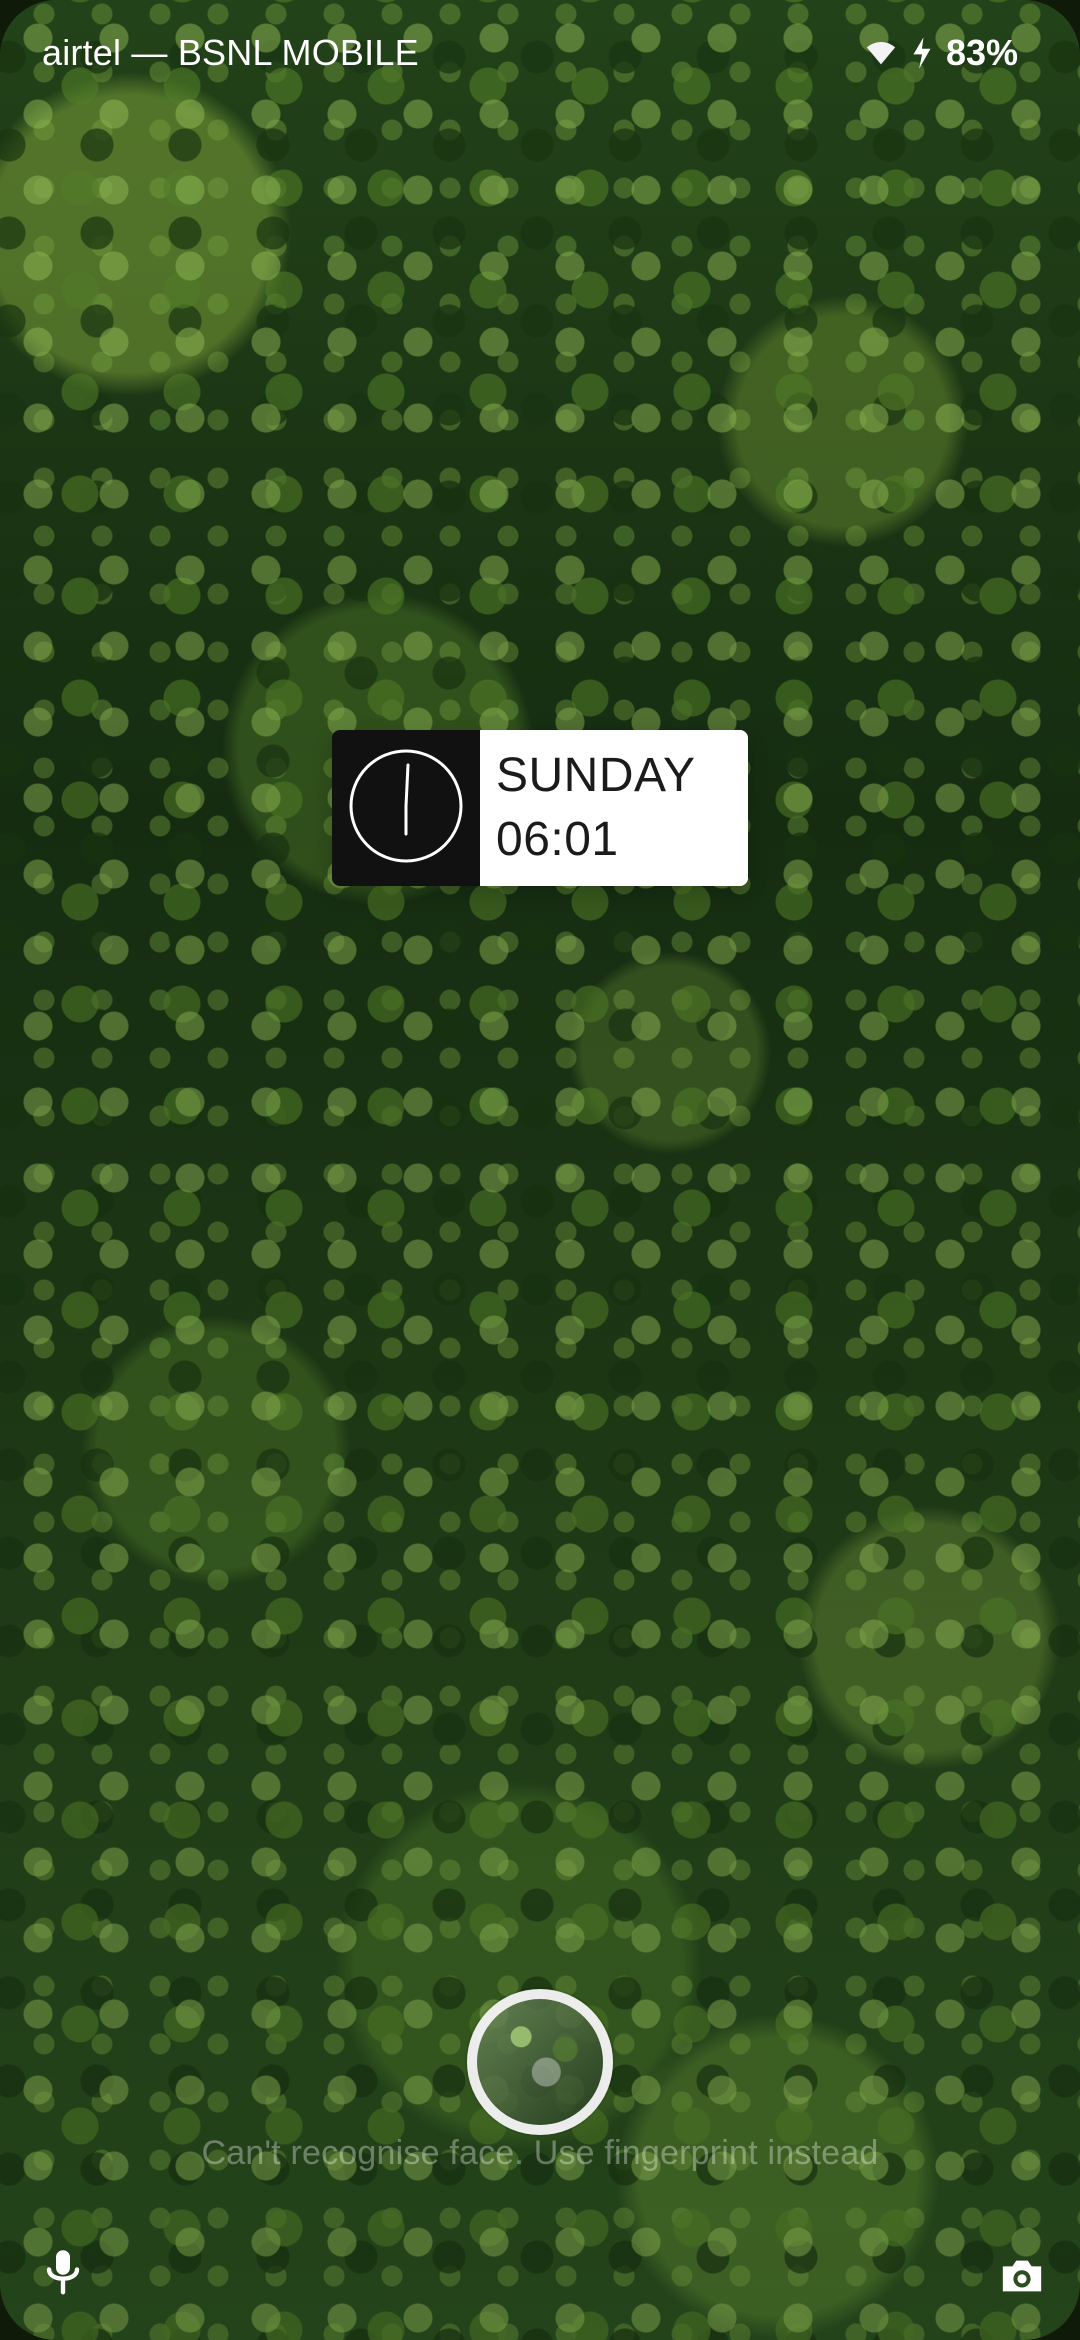 The height and width of the screenshot is (2340, 1080). Describe the element at coordinates (881, 53) in the screenshot. I see `wifi-icon` at that location.